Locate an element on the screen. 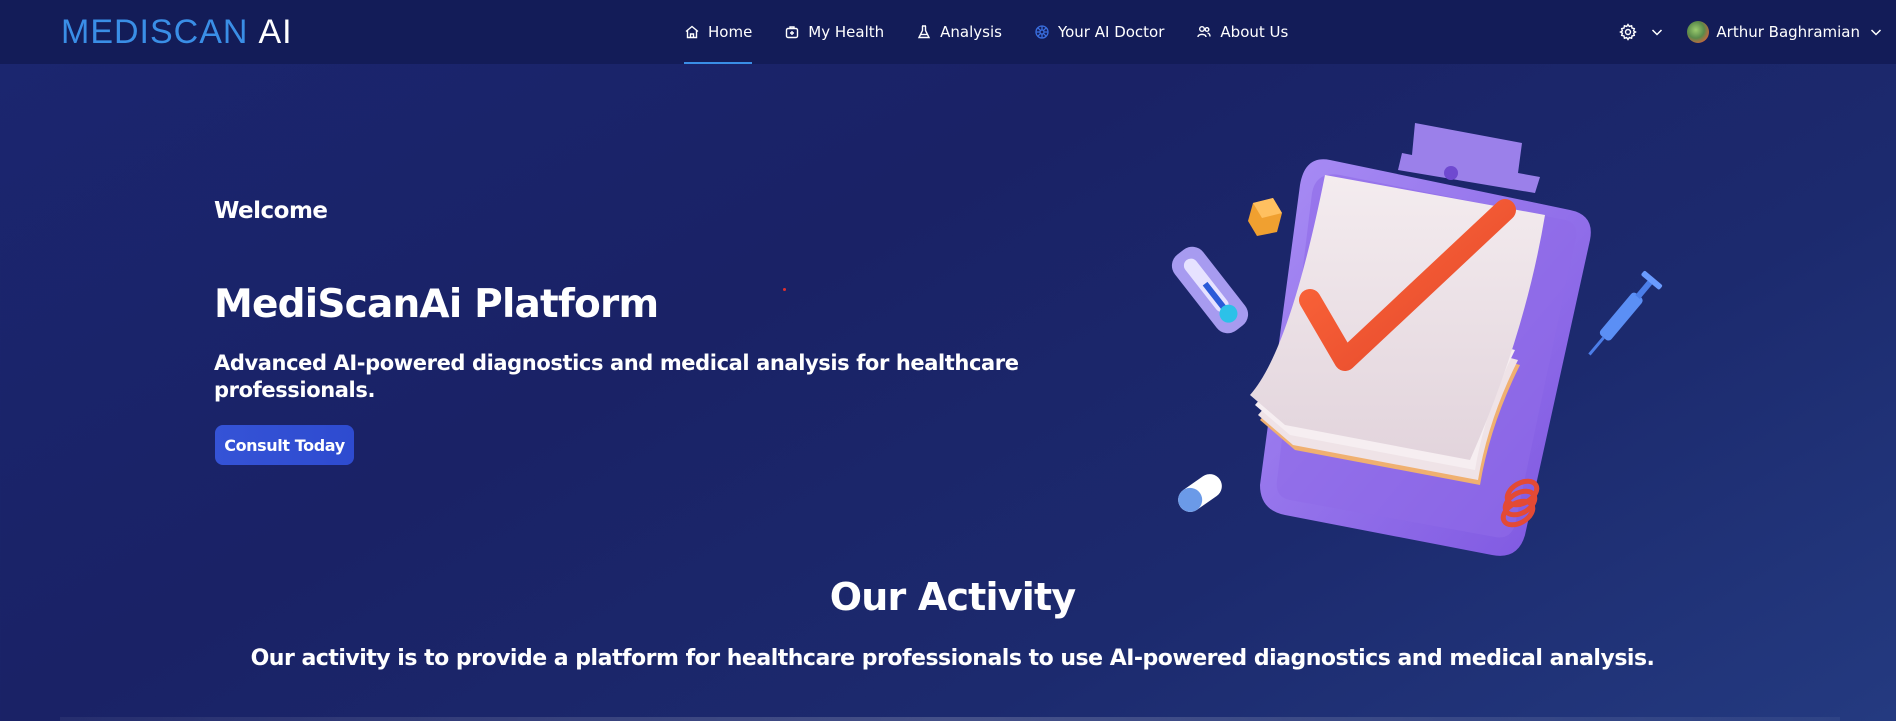  user-name: Arthur Baghramian is located at coordinates (1788, 32).